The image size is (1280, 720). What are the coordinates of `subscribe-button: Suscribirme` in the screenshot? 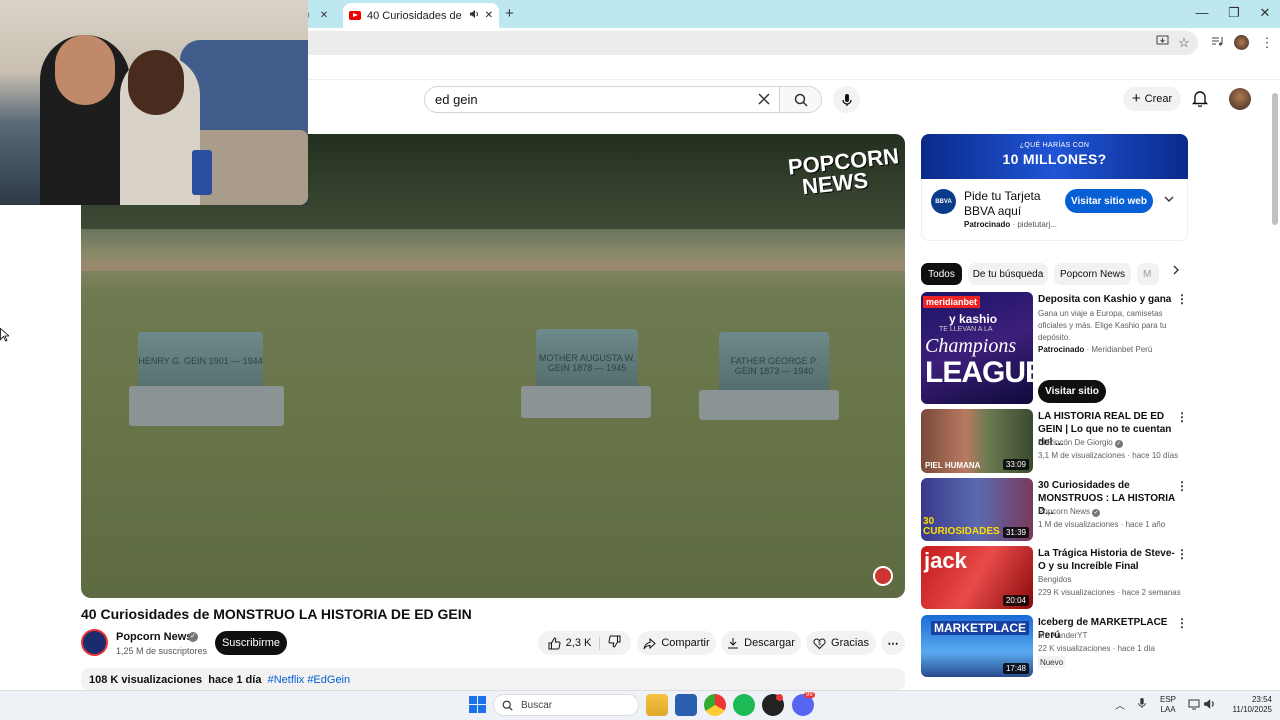 It's located at (251, 643).